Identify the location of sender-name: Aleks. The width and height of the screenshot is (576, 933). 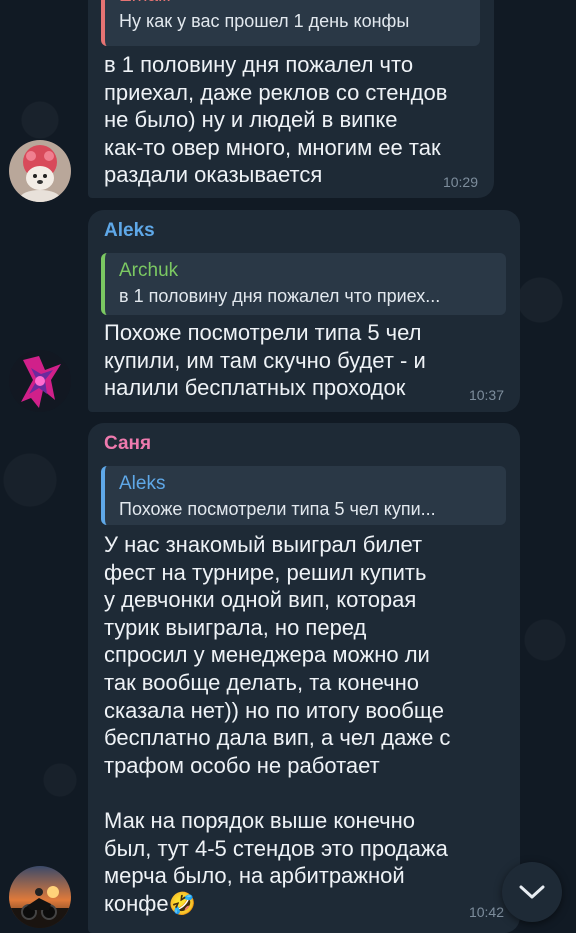
(129, 231).